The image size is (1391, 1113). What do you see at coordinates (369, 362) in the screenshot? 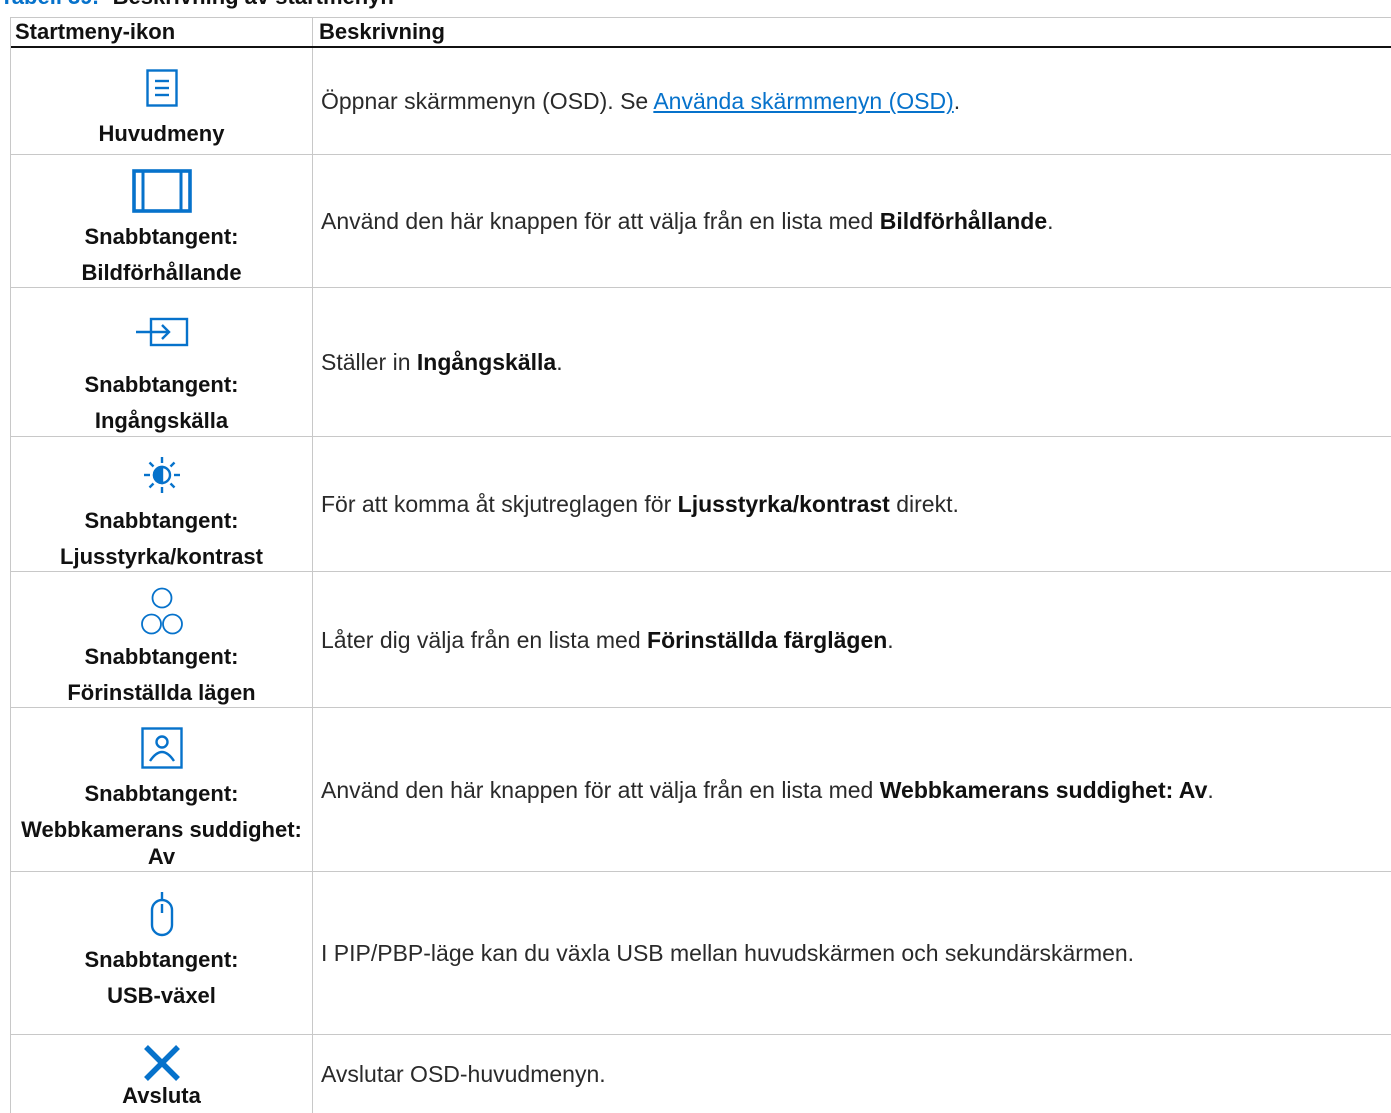
I see `description-part: Ställer in` at bounding box center [369, 362].